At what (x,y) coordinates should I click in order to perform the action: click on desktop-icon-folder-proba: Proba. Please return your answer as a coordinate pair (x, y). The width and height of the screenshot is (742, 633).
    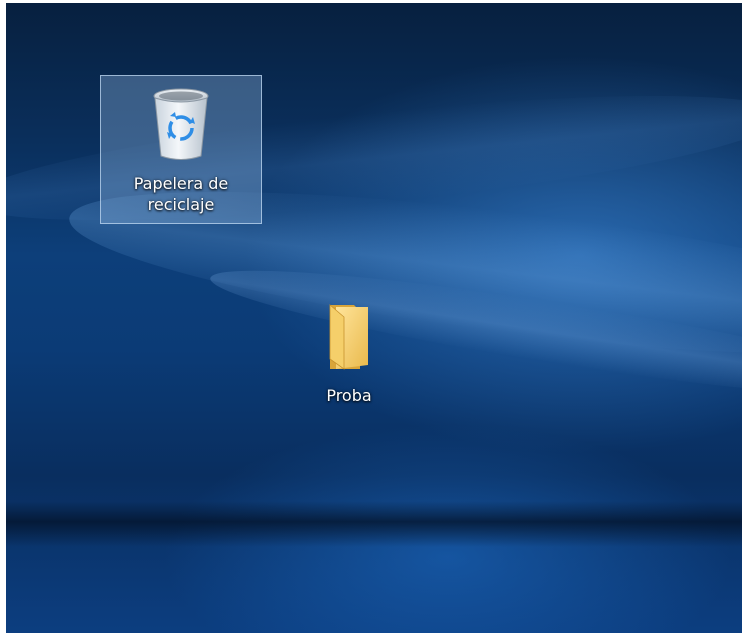
    Looking at the image, I should click on (349, 353).